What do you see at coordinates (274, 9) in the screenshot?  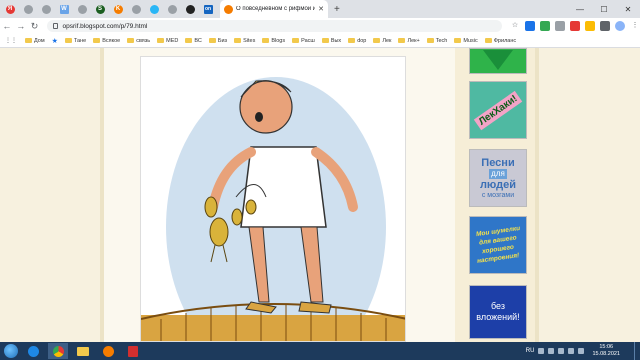 I see `tab-active: О повседневном с рифмой и ... ✕` at bounding box center [274, 9].